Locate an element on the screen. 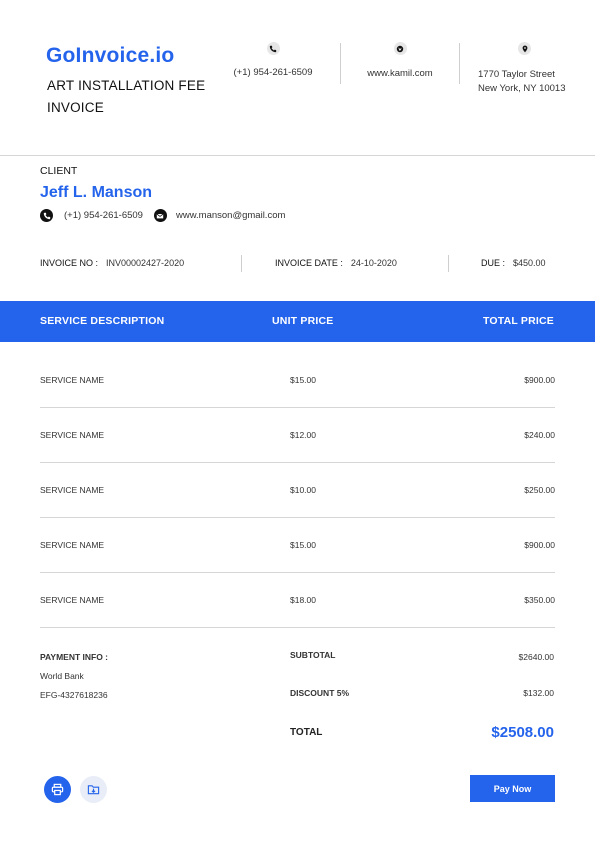  print-button is located at coordinates (57, 789).